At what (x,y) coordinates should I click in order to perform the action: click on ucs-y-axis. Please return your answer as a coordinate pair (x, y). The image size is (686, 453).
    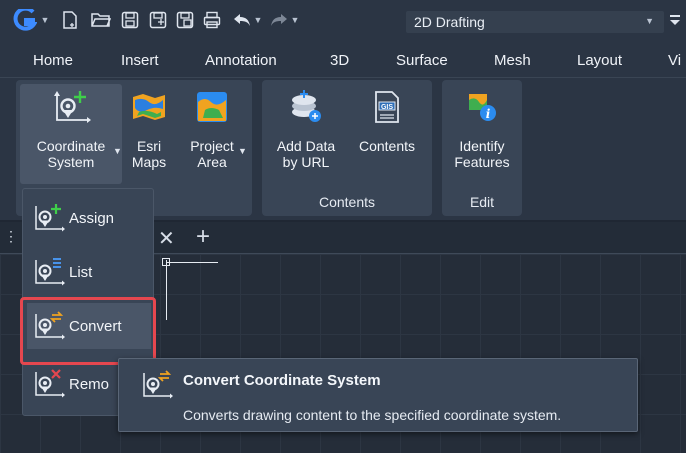
    Looking at the image, I should click on (166, 290).